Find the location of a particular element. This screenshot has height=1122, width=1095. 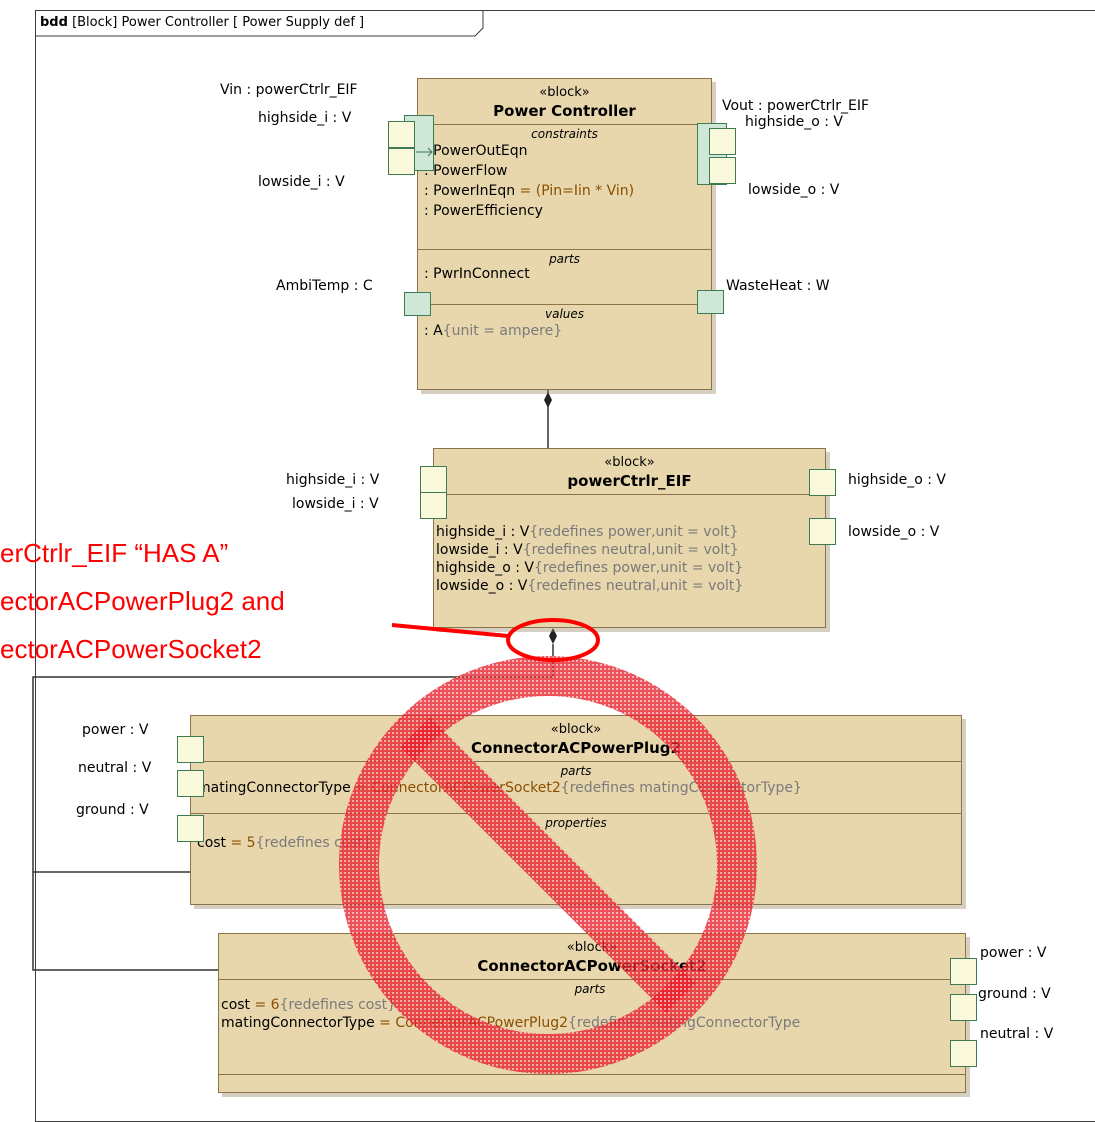

pc-port-wasteheat is located at coordinates (710, 302).